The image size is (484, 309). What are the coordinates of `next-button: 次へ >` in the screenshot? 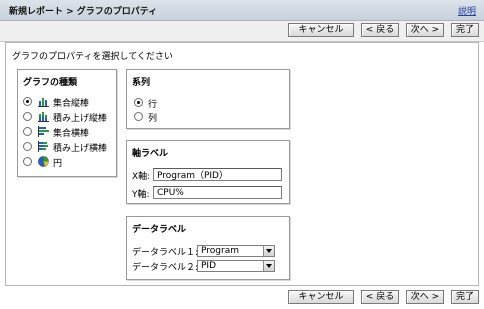 It's located at (425, 30).